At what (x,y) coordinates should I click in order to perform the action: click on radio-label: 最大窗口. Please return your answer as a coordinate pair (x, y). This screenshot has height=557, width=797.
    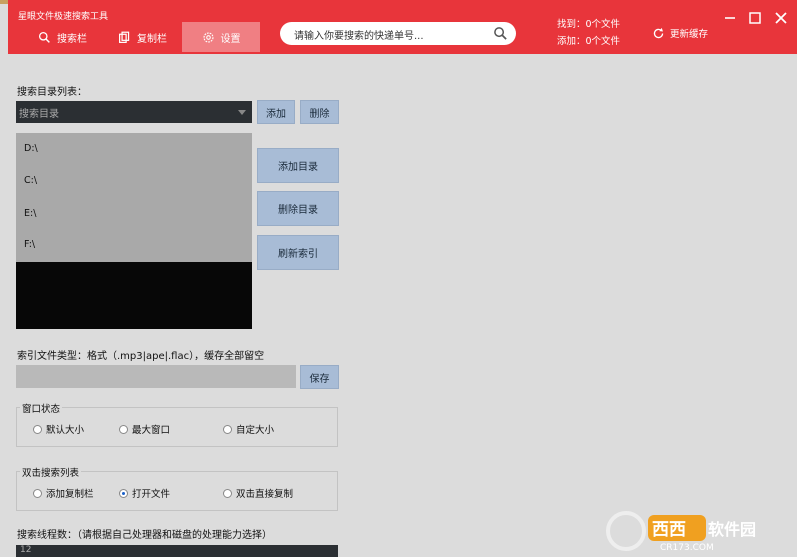
    Looking at the image, I should click on (151, 430).